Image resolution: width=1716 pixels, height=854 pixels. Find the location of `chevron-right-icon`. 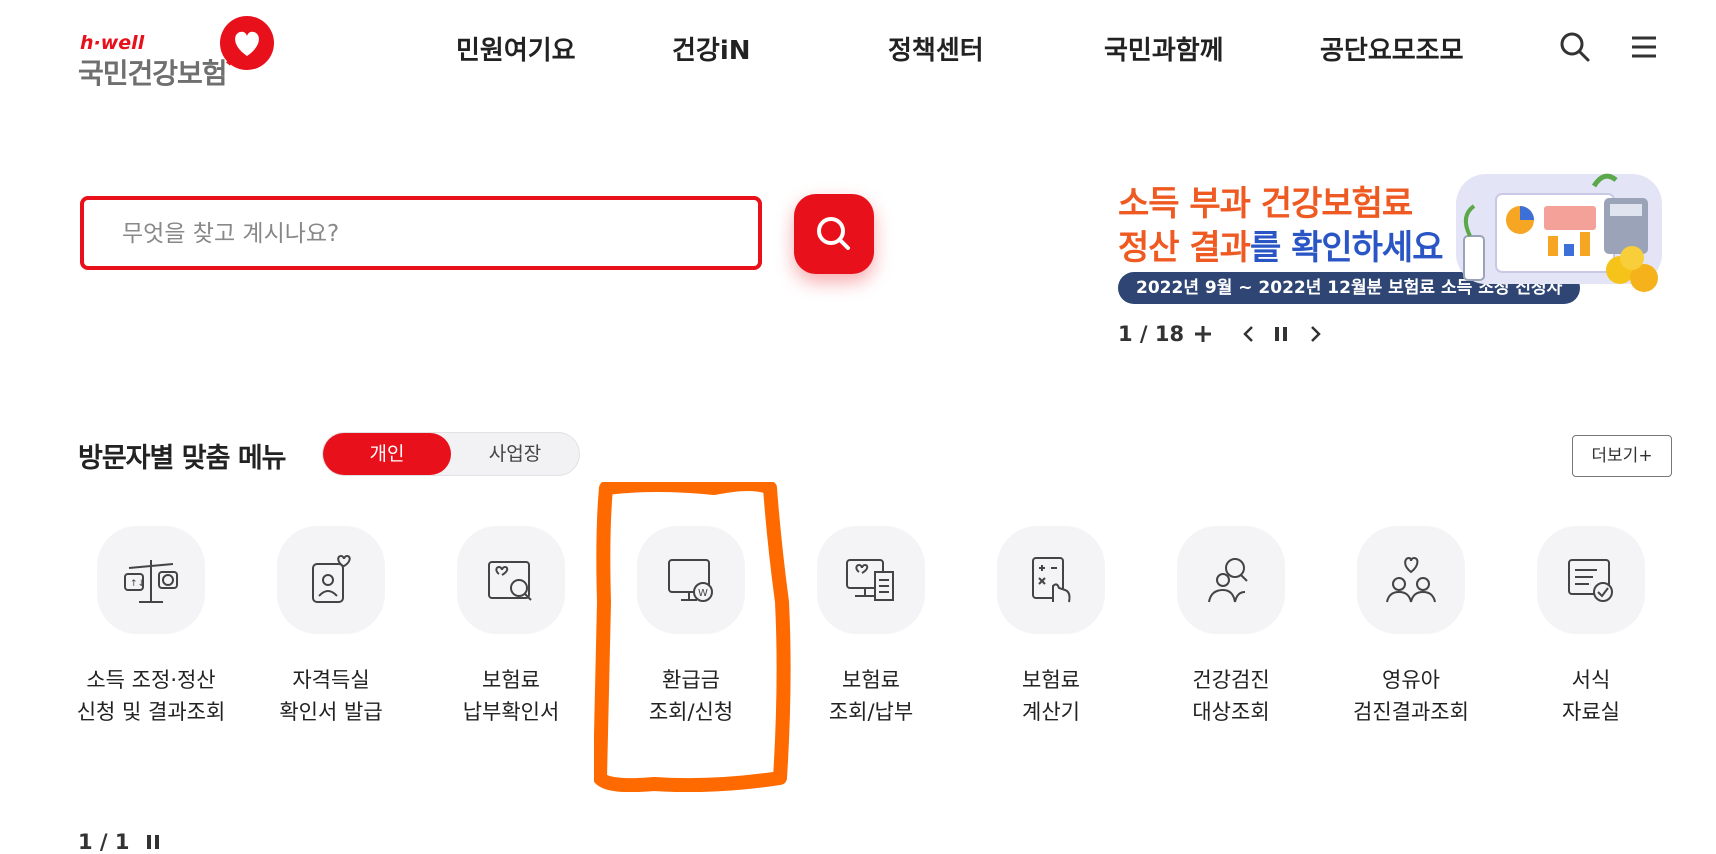

chevron-right-icon is located at coordinates (1315, 334).